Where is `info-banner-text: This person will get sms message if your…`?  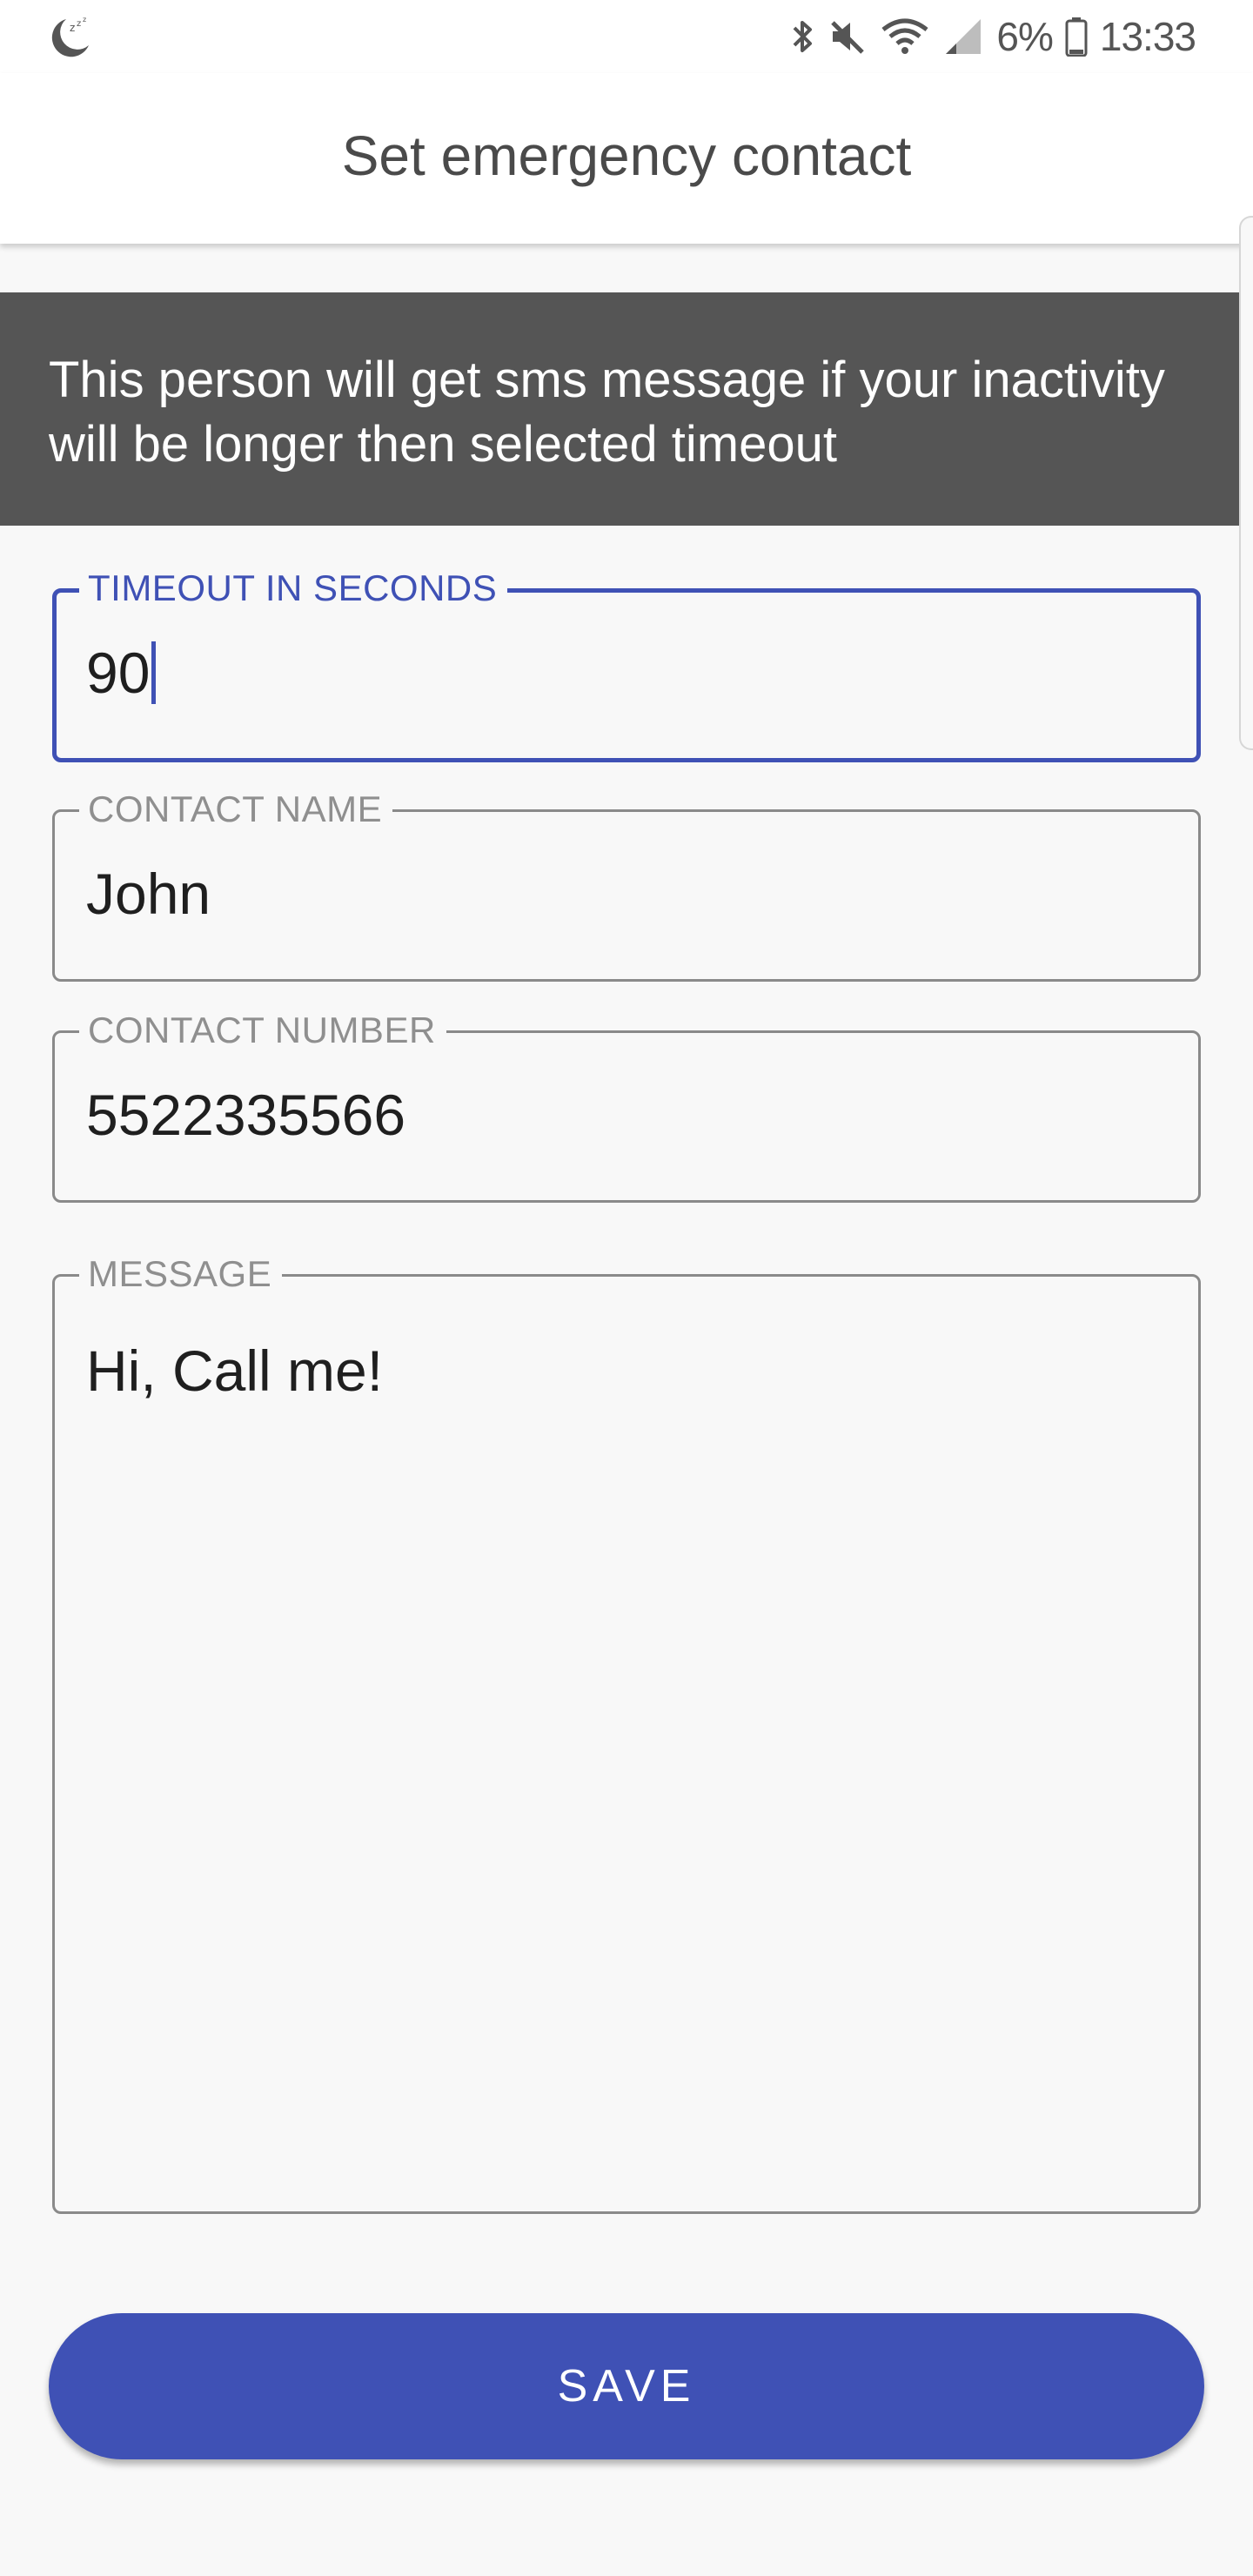
info-banner-text: This person will get sms message if your… is located at coordinates (607, 412).